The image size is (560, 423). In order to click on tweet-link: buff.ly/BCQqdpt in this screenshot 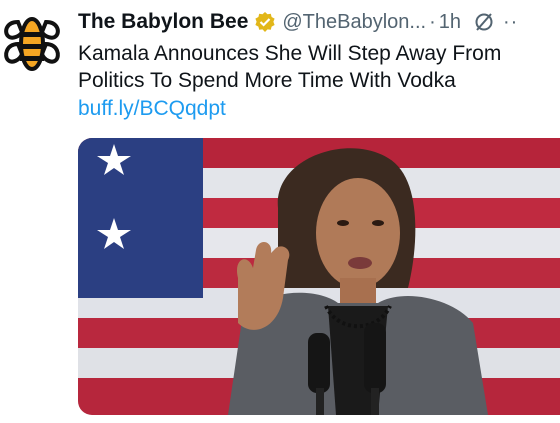, I will do `click(152, 109)`.